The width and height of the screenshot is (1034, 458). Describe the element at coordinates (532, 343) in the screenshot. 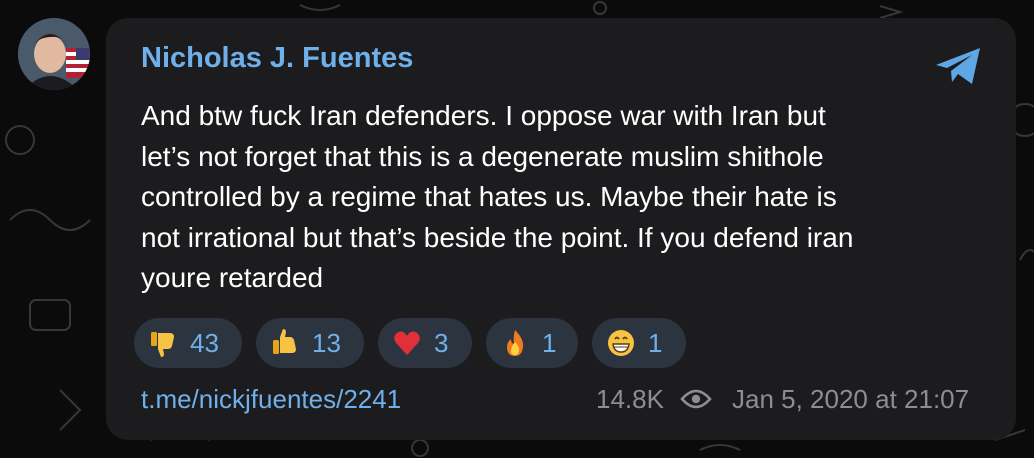

I see `reaction-fire: 1` at that location.